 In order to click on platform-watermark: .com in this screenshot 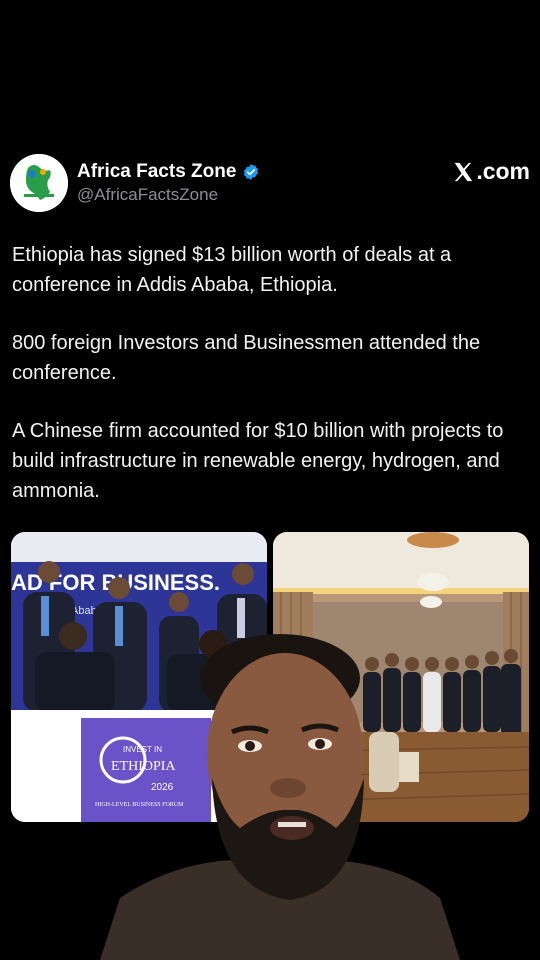, I will do `click(491, 171)`.